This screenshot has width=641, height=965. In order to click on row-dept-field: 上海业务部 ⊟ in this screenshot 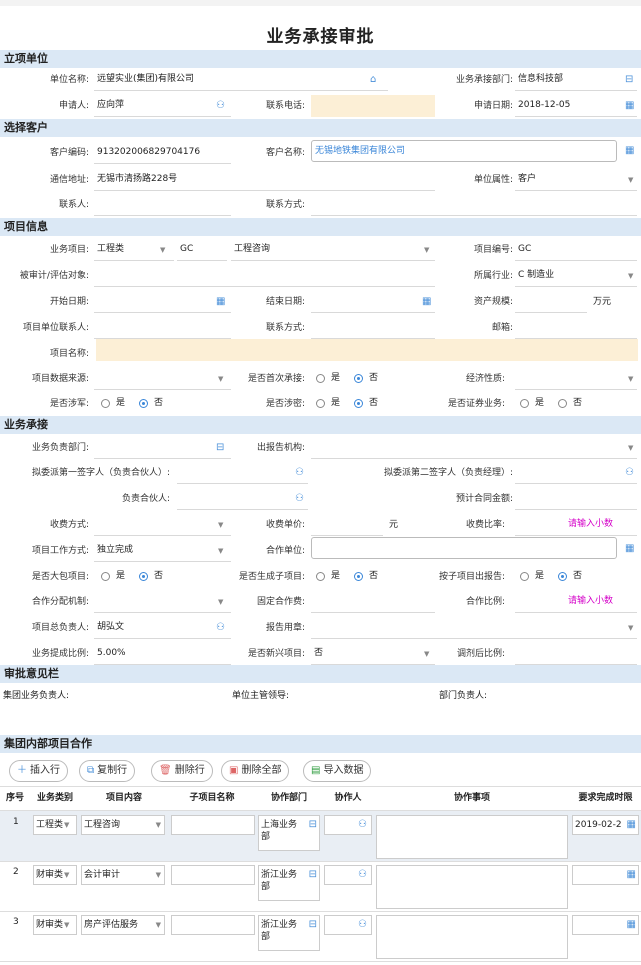, I will do `click(289, 833)`.